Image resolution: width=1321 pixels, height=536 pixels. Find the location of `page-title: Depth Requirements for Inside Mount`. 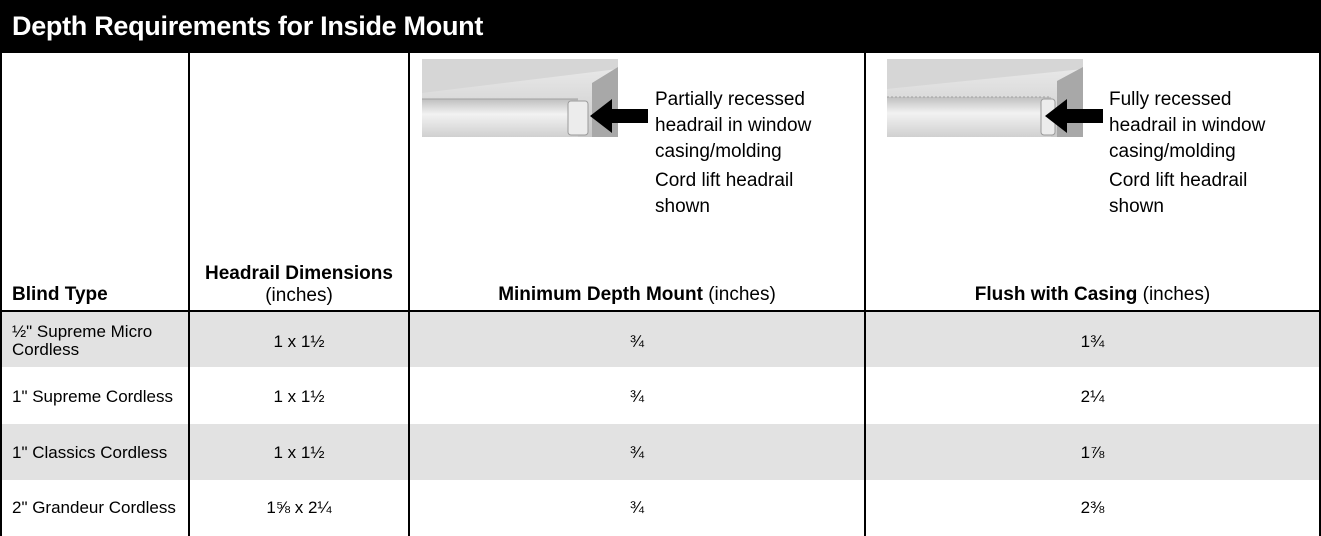

page-title: Depth Requirements for Inside Mount is located at coordinates (660, 26).